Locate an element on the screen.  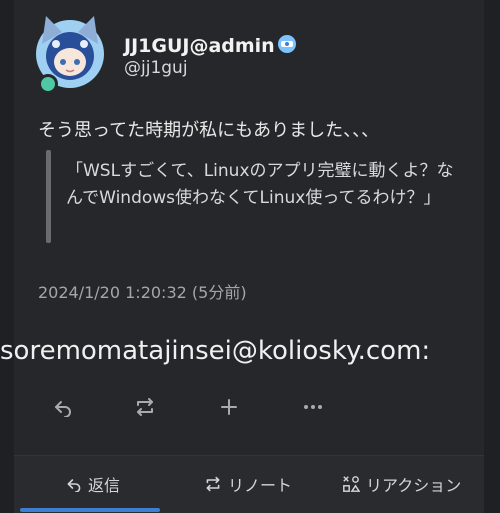
email-text: soremomatajinsei@koliosky.com: is located at coordinates (215, 351).